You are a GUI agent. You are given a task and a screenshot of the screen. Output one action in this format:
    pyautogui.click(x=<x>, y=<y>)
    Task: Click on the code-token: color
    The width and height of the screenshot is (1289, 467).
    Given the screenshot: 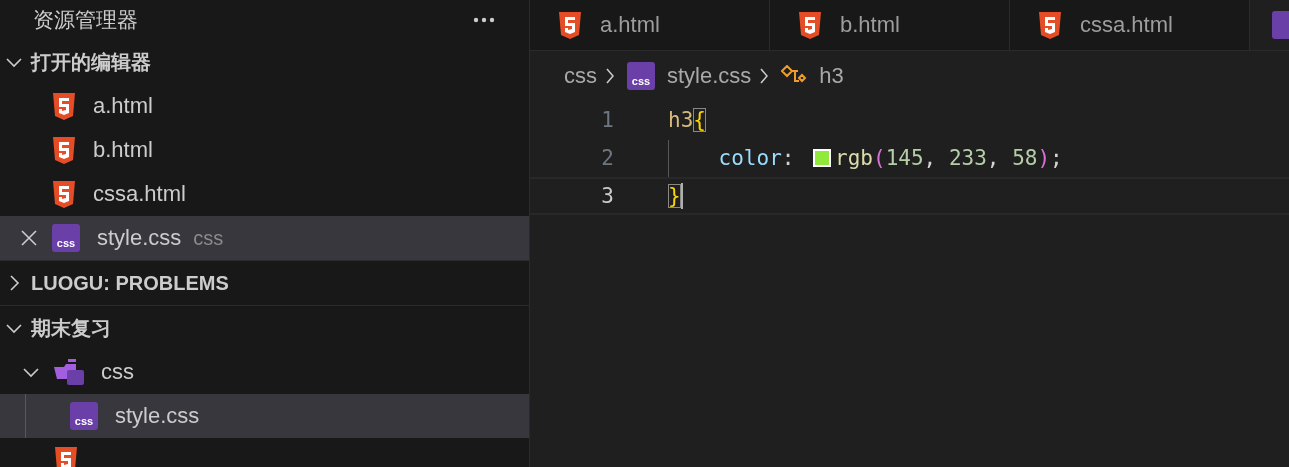 What is the action you would take?
    pyautogui.click(x=750, y=158)
    